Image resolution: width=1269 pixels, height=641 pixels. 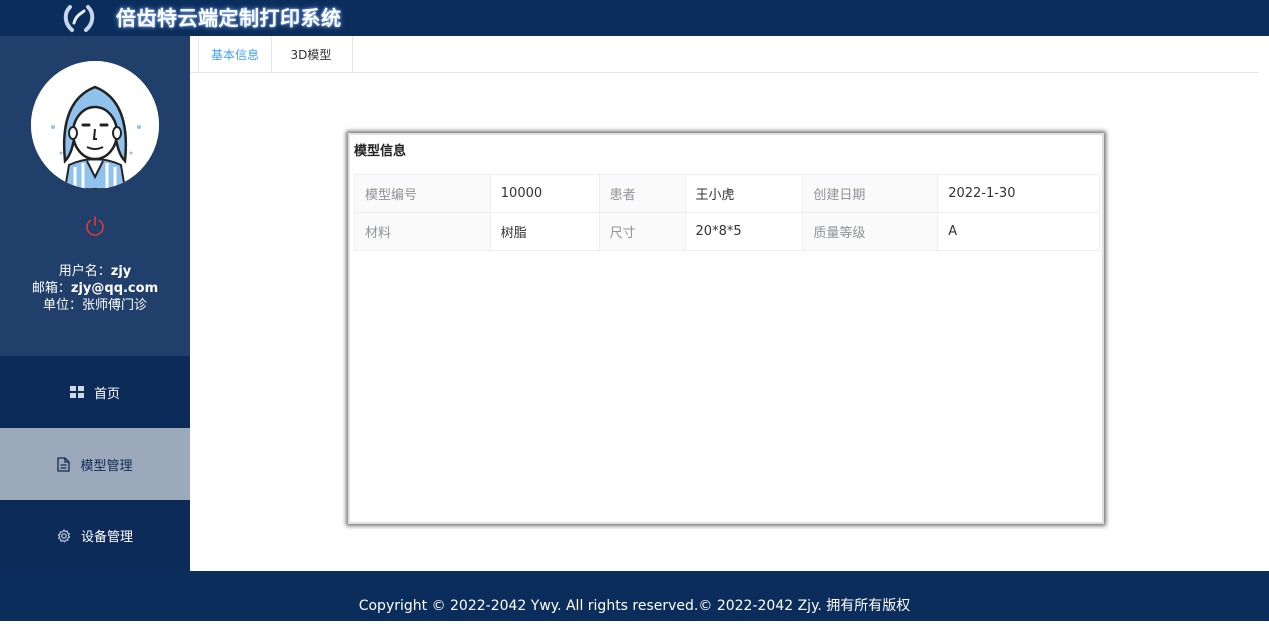 I want to click on logo-icon, so click(x=79, y=18).